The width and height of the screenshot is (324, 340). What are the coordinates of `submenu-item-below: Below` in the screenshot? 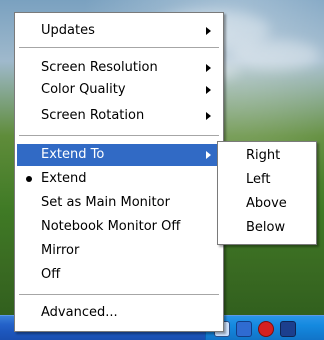 It's located at (267, 228).